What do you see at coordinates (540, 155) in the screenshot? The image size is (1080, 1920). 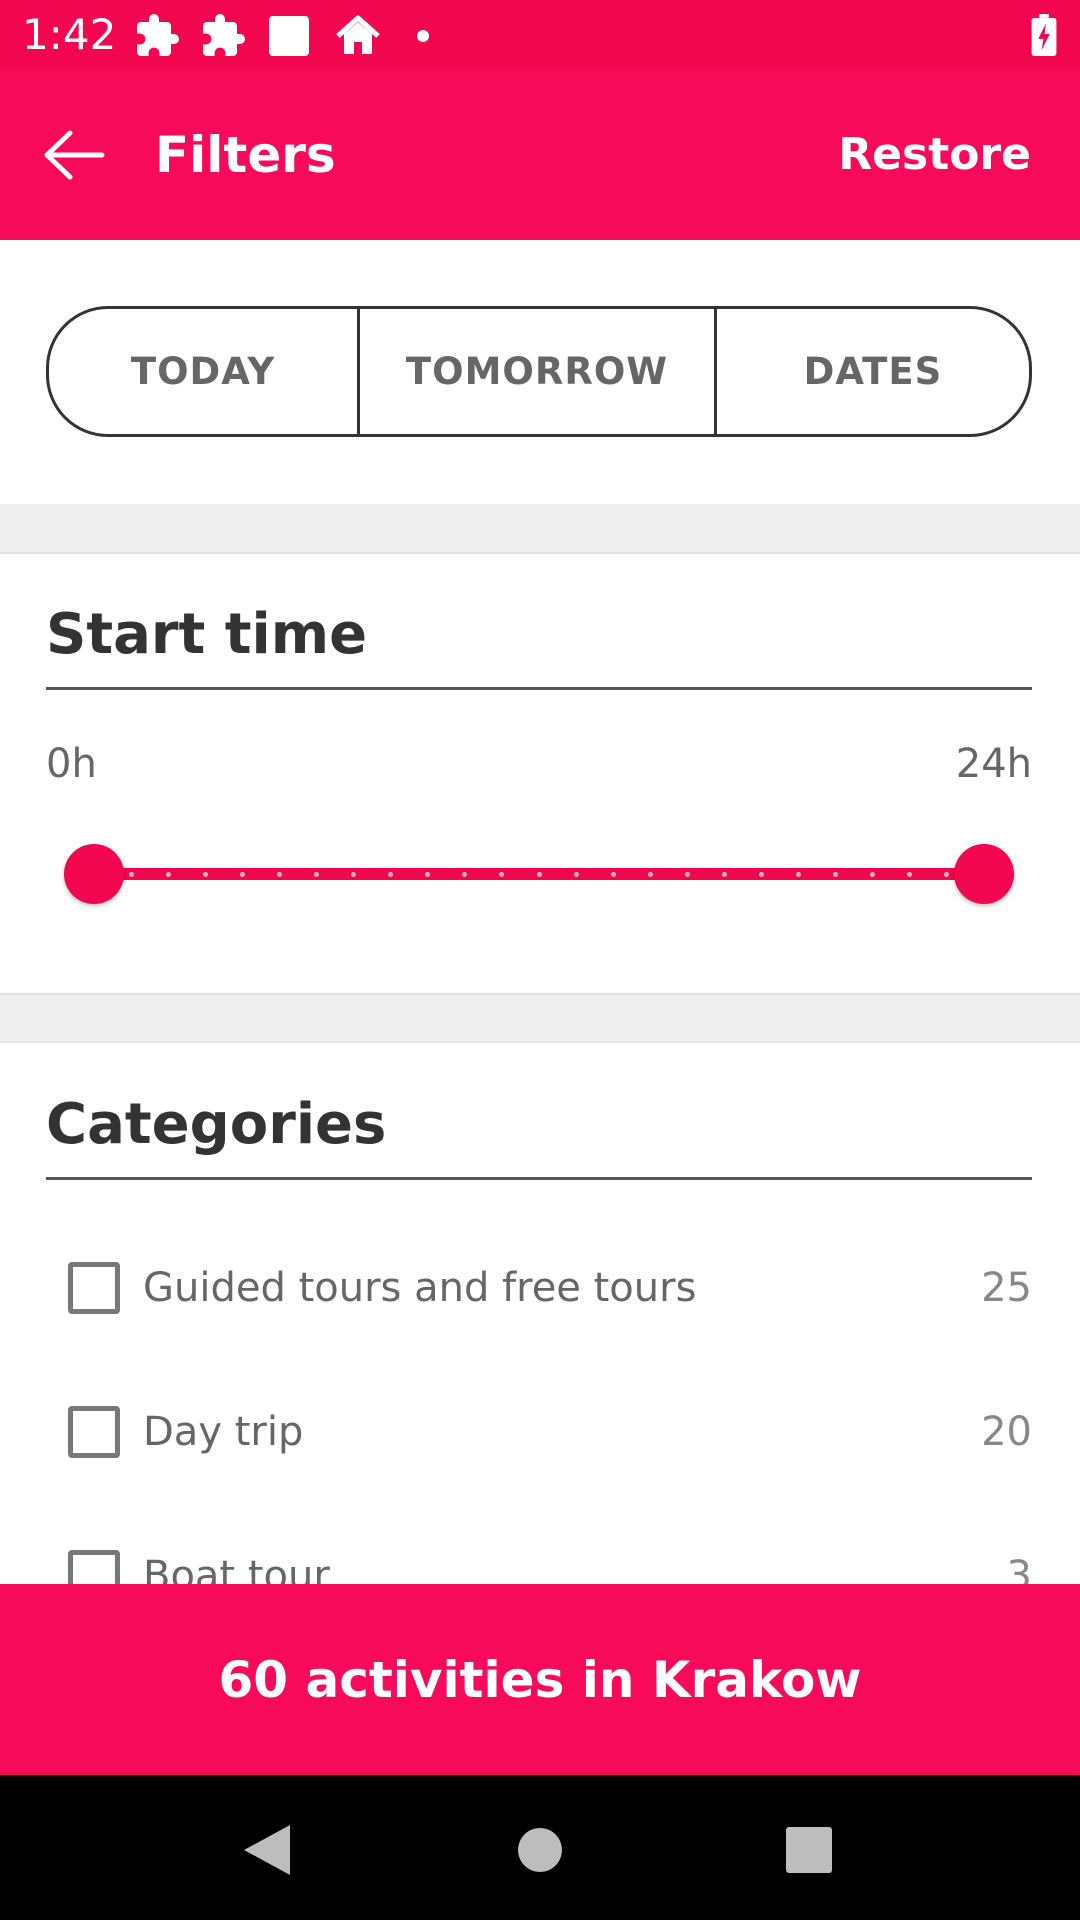 I see `app-bar: Filters Restore` at bounding box center [540, 155].